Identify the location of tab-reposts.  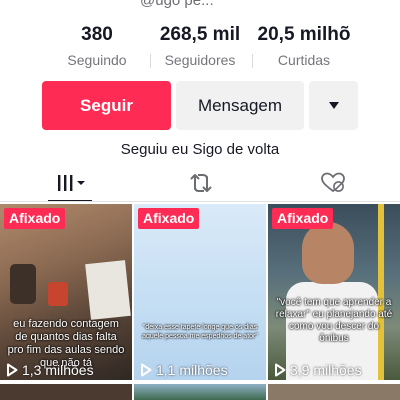
(201, 183).